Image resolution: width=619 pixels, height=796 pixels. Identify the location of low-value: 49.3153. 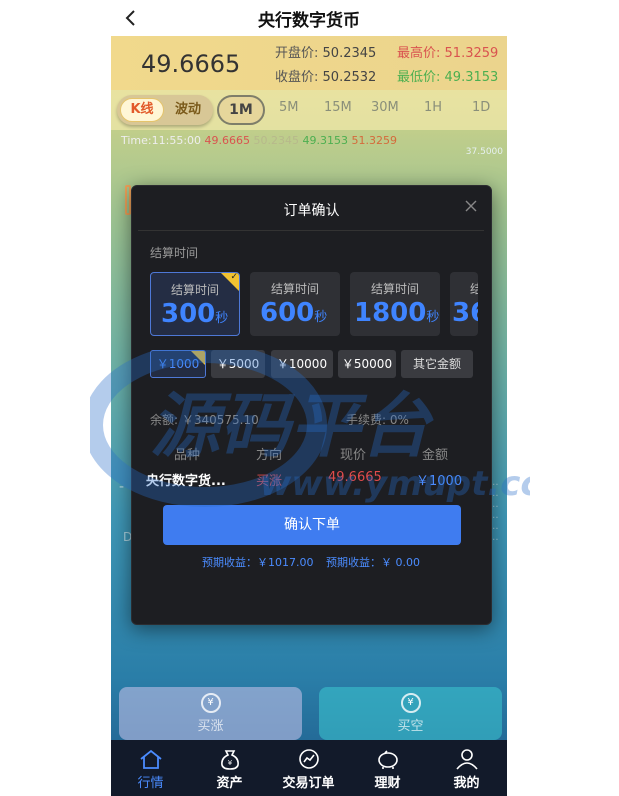
(471, 77).